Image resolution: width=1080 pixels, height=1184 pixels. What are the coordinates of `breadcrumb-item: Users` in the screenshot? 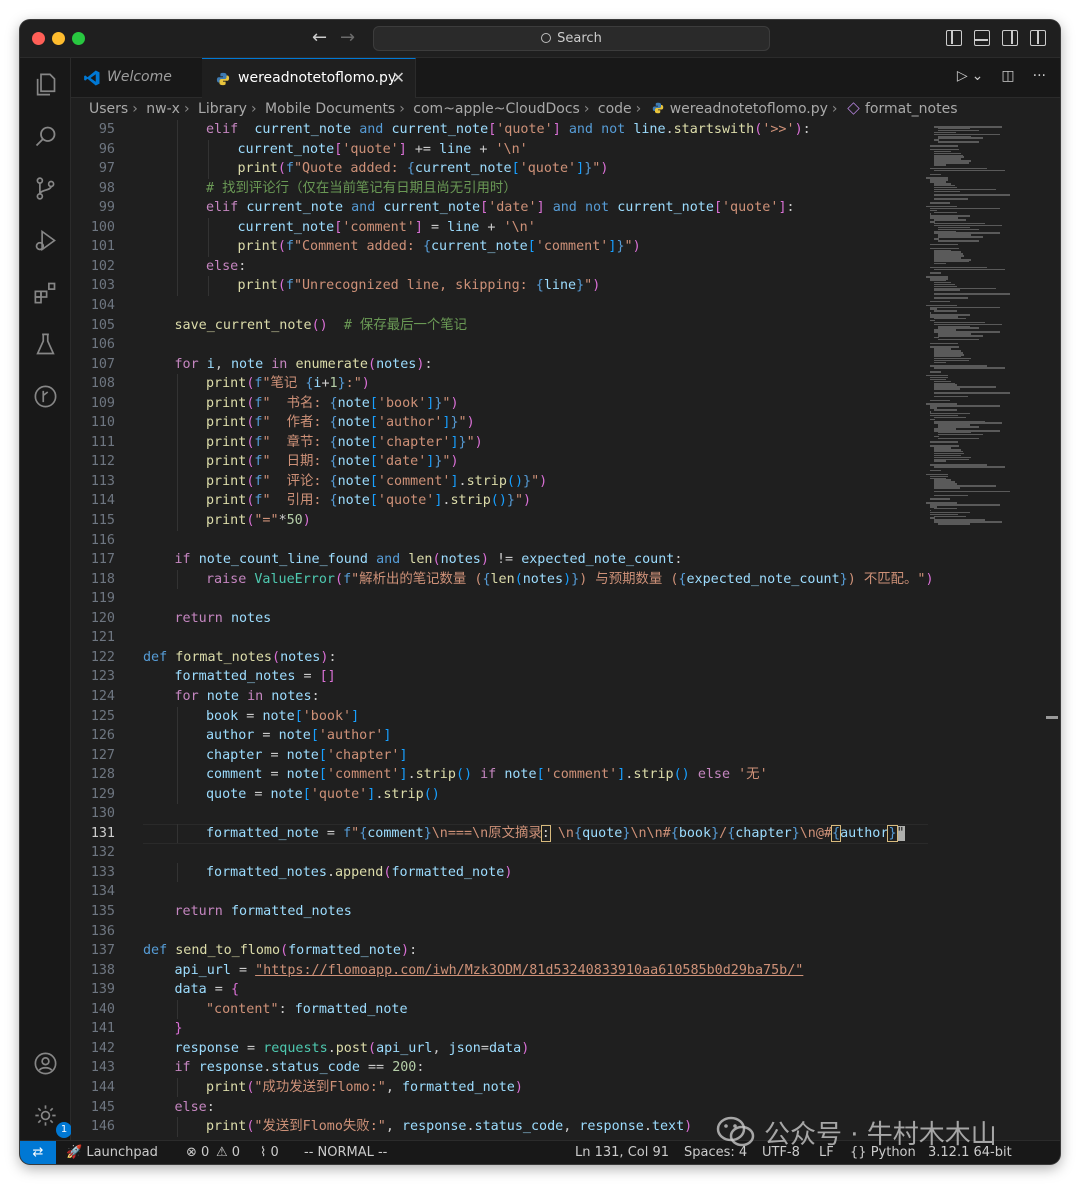 It's located at (108, 109).